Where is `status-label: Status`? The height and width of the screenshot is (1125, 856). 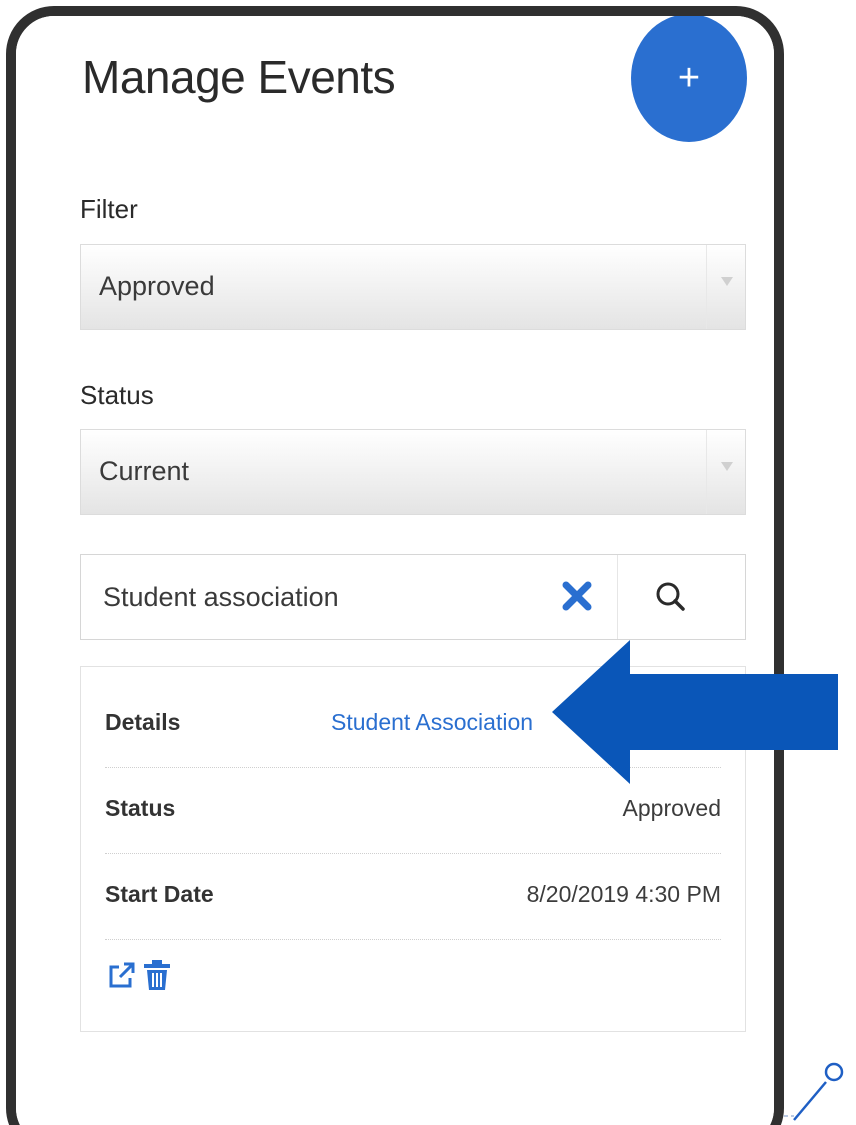
status-label: Status is located at coordinates (140, 808).